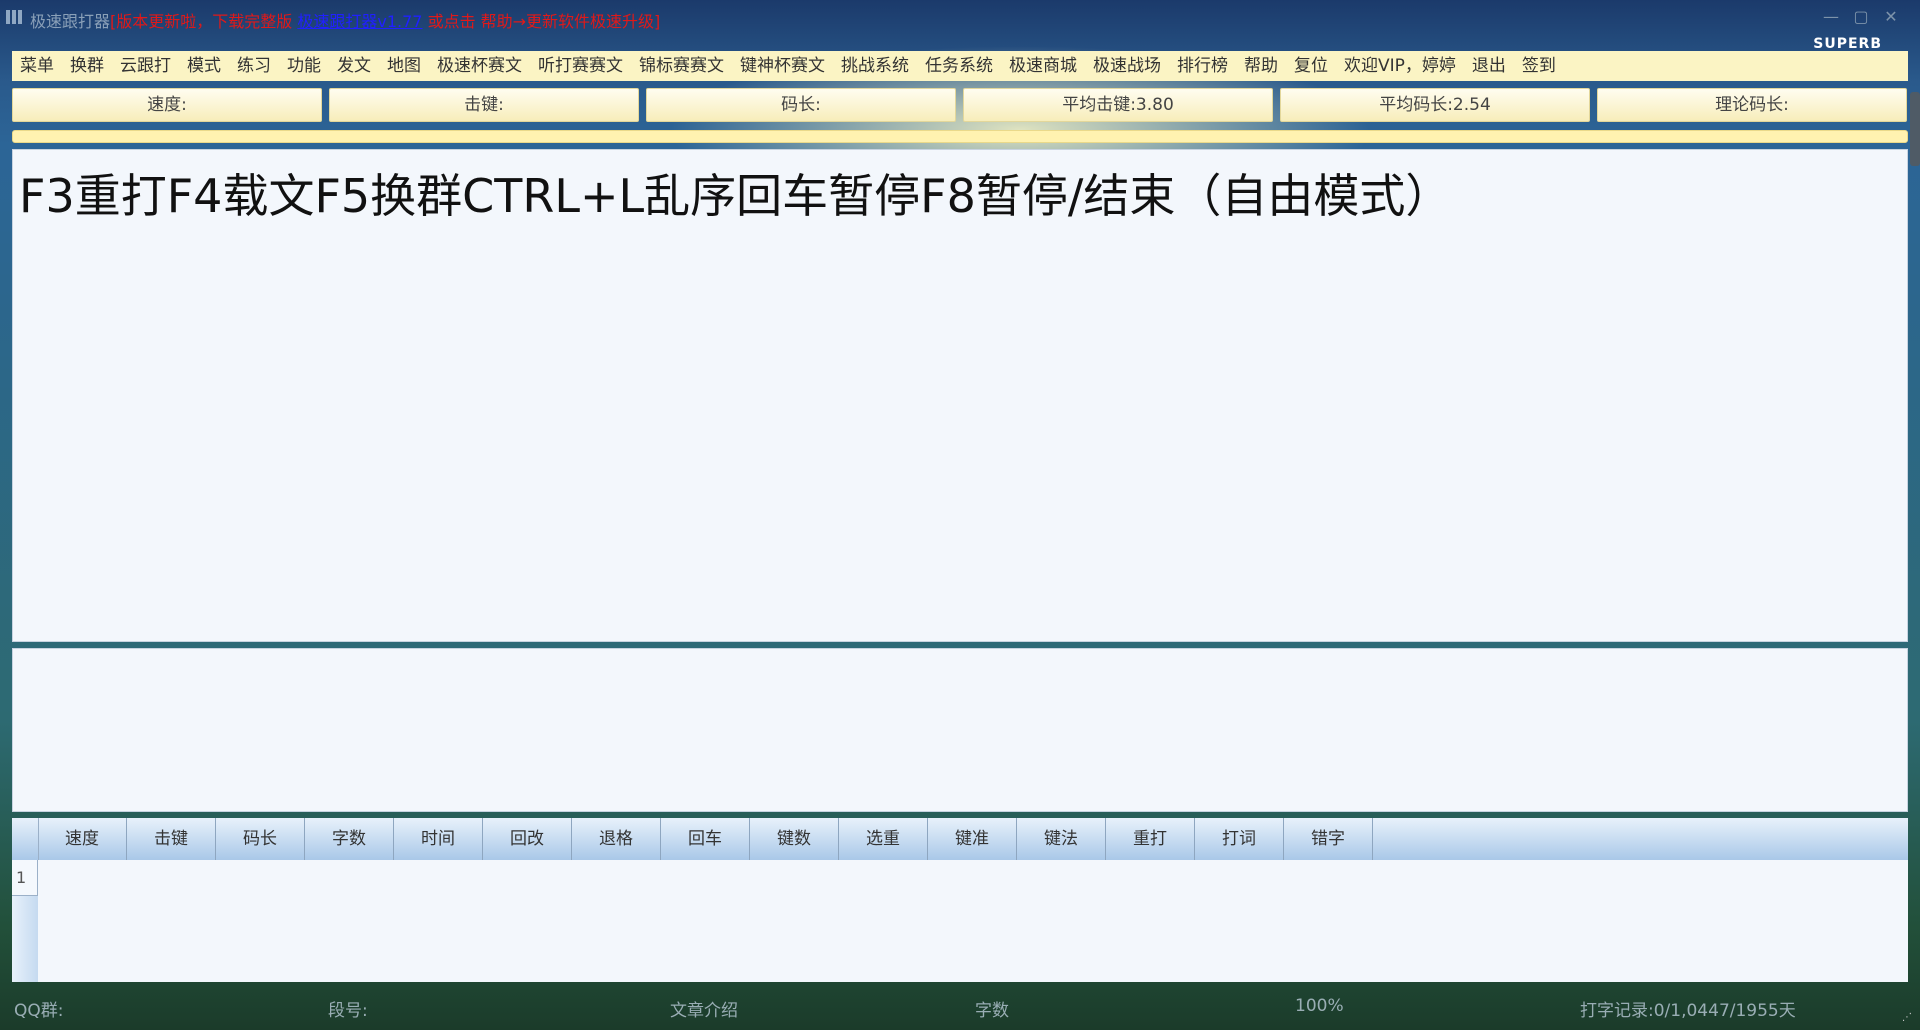 The width and height of the screenshot is (1920, 1030). What do you see at coordinates (479, 66) in the screenshot?
I see `menu-item-speed-cup: 极速杯赛文` at bounding box center [479, 66].